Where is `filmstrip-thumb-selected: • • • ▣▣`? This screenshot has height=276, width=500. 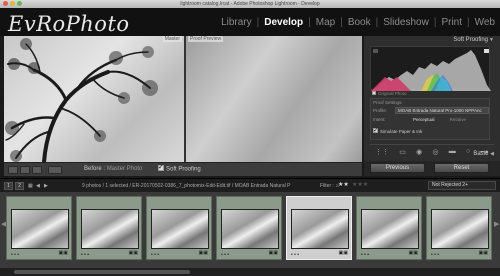 filmstrip-thumb-selected: • • • ▣▣ is located at coordinates (319, 228).